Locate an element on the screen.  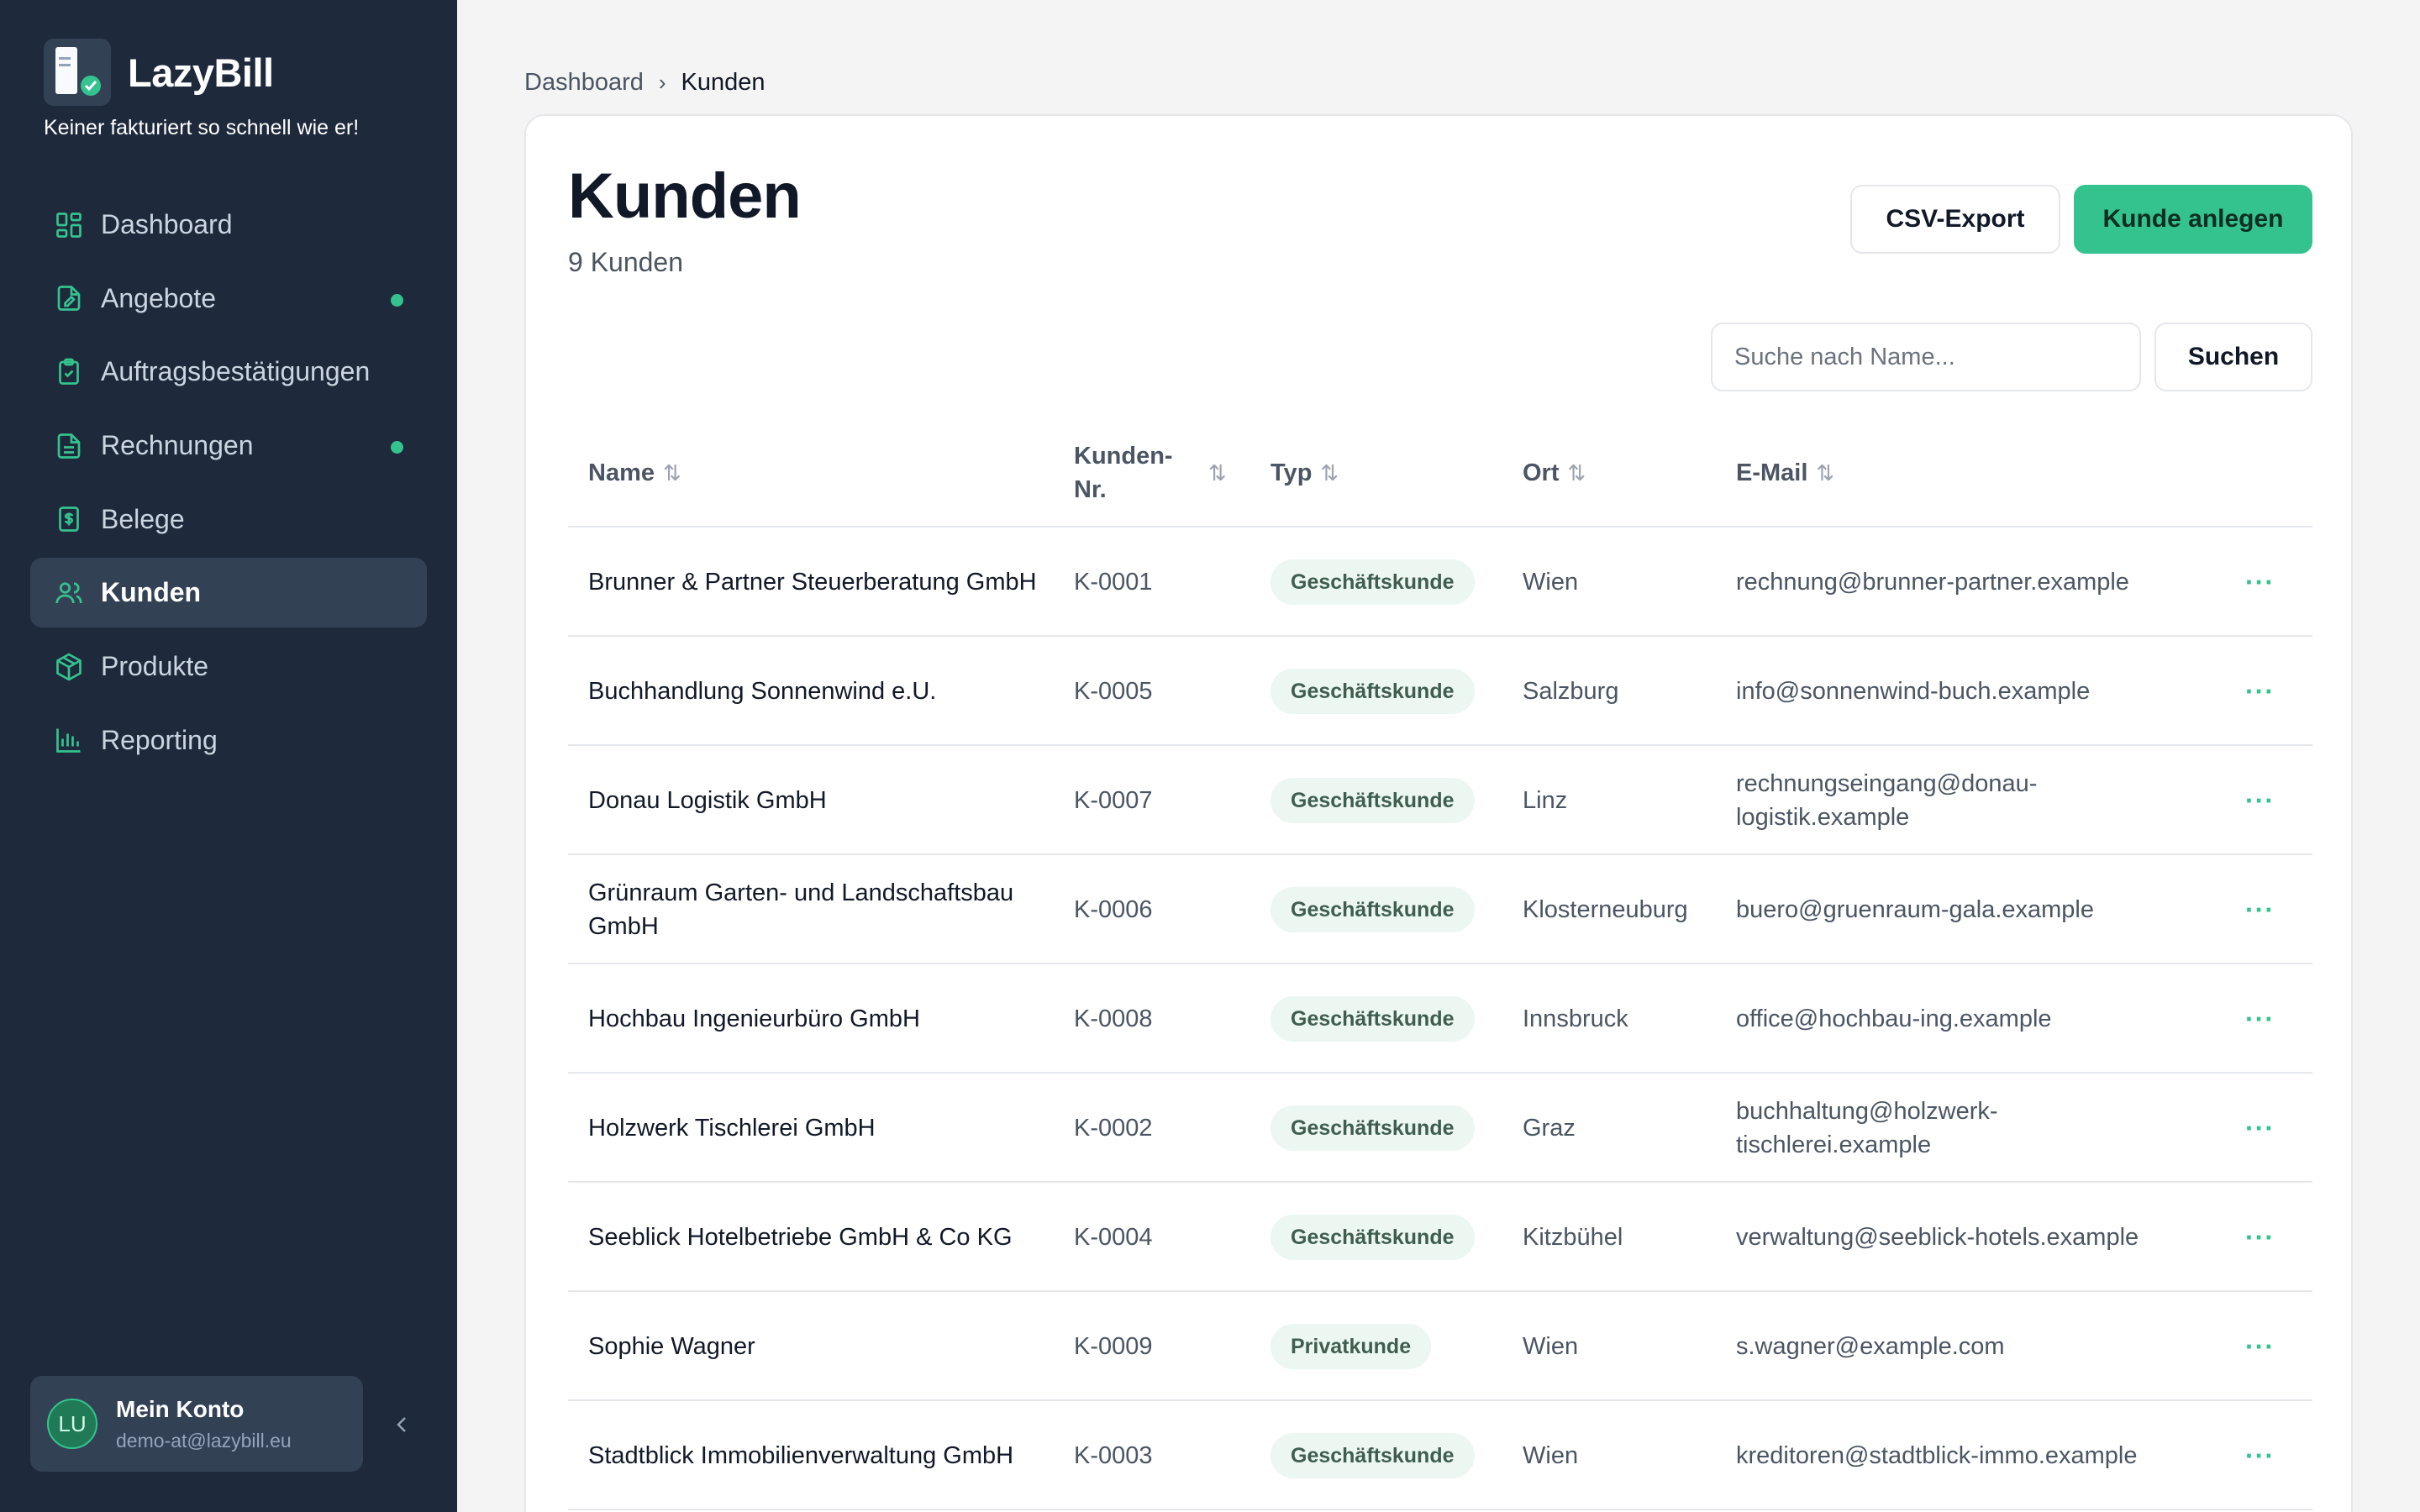
sidebar-item-belege: Belege is located at coordinates (228, 519).